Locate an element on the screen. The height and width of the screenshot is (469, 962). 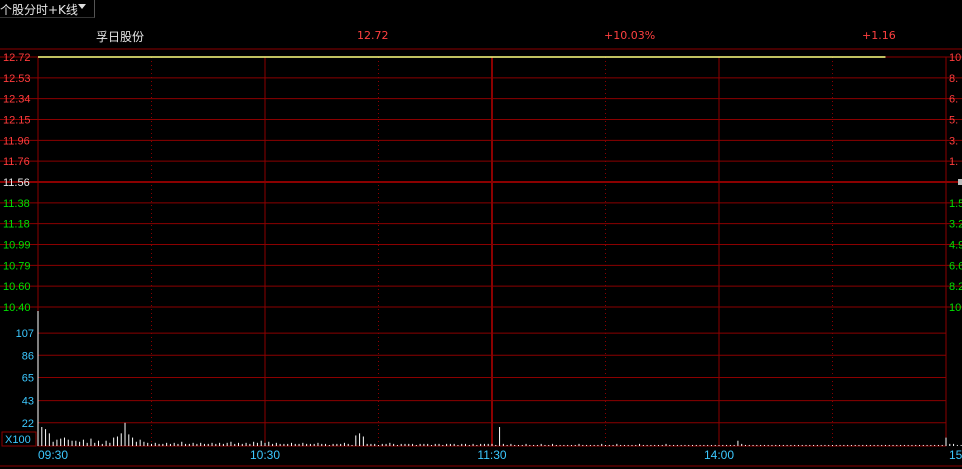
pct-tick-label: 5. is located at coordinates (953, 121).